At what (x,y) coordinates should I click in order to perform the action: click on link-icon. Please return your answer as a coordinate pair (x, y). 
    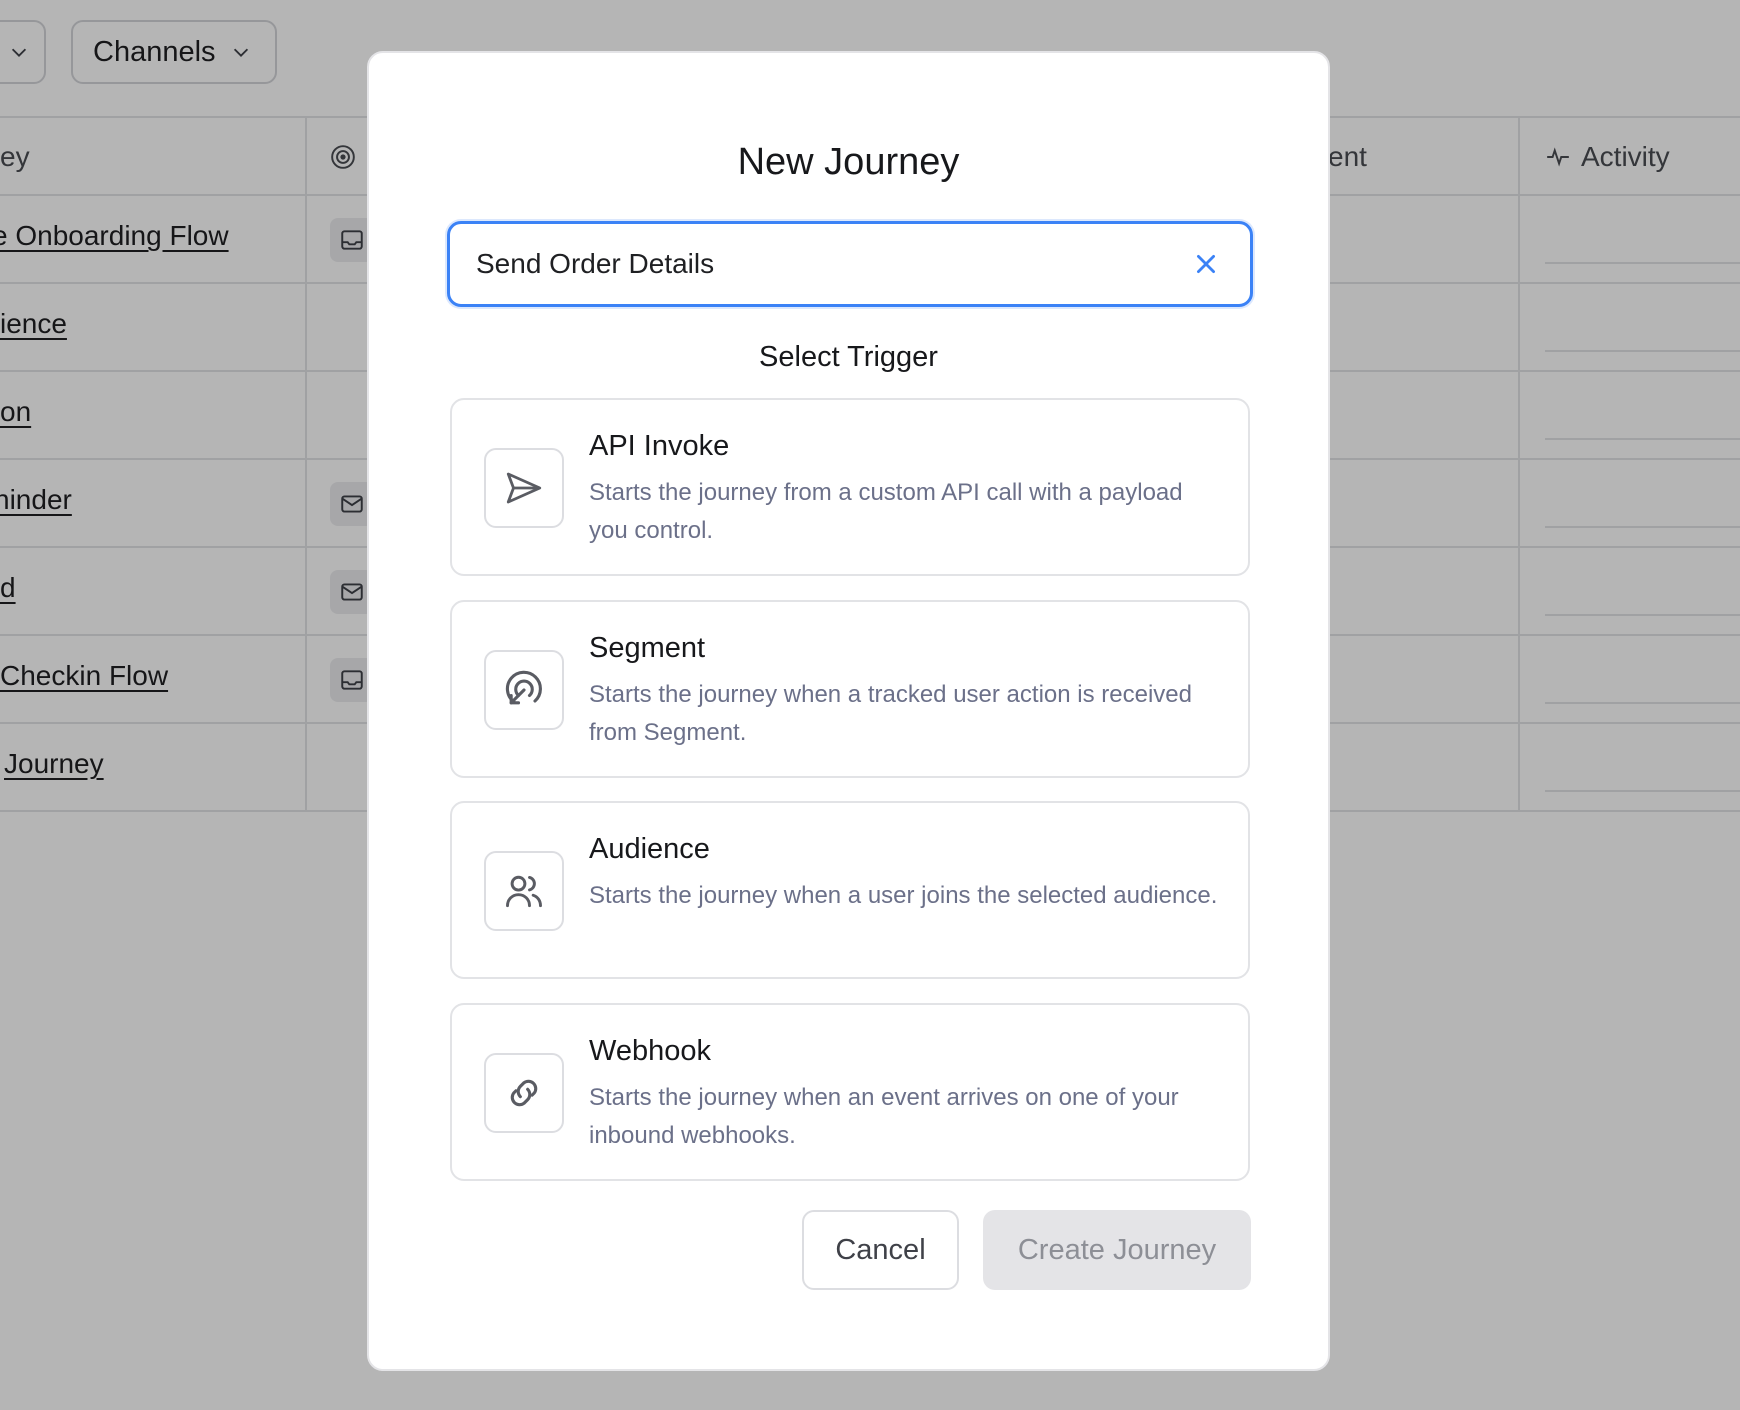
    Looking at the image, I should click on (524, 1093).